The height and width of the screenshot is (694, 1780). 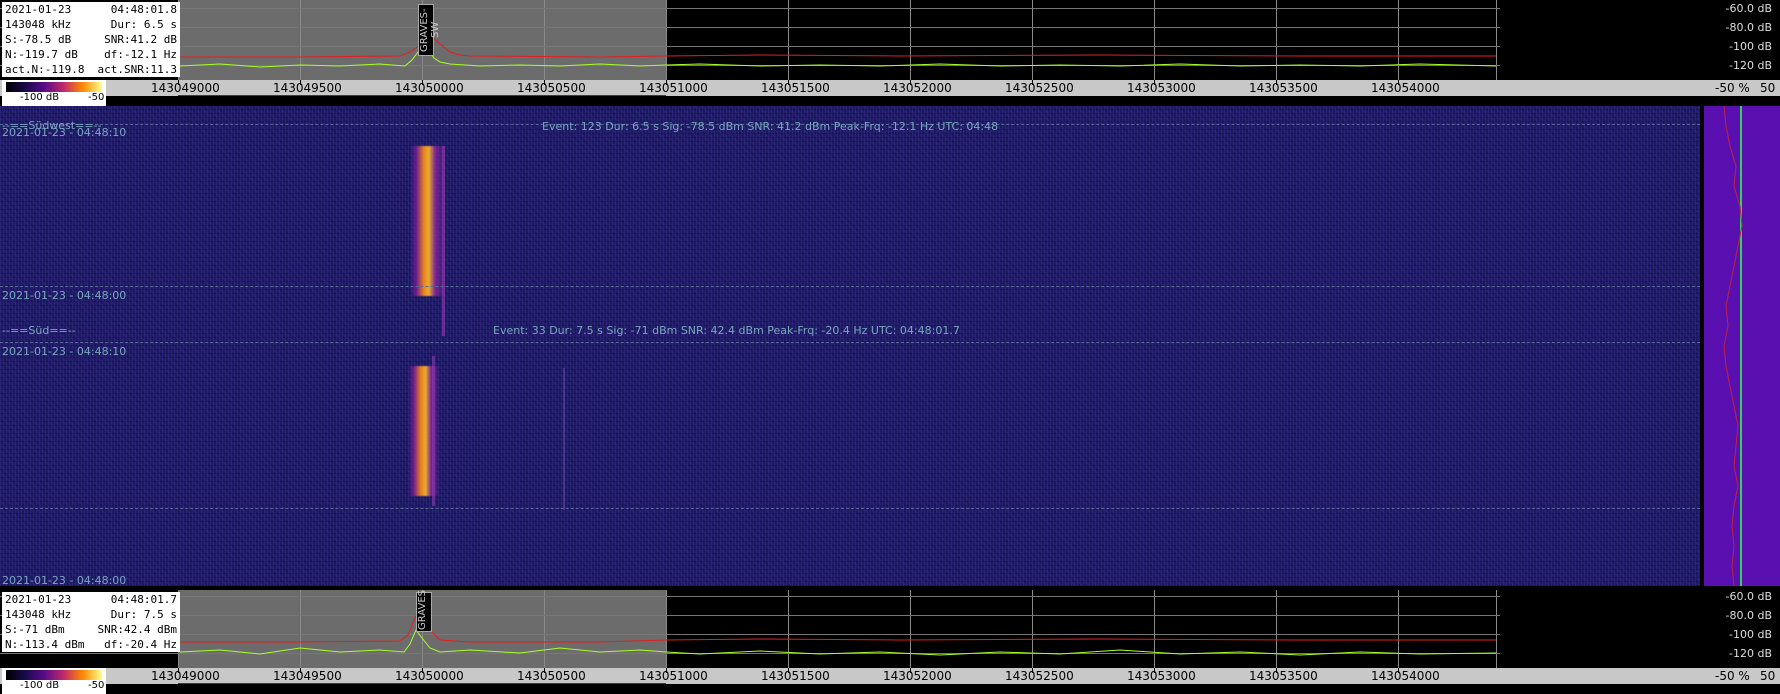 I want to click on top-info-row: S:-78.5 dB SNR:41.2 dB, so click(x=91, y=39).